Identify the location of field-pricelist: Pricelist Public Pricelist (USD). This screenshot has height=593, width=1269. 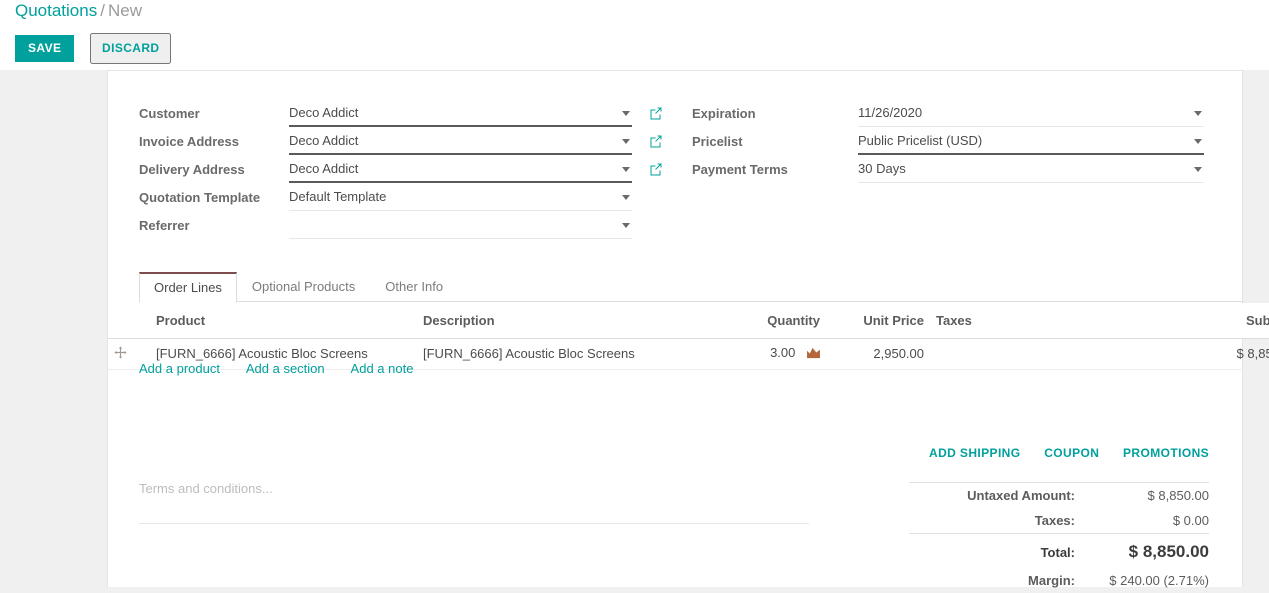
(948, 144).